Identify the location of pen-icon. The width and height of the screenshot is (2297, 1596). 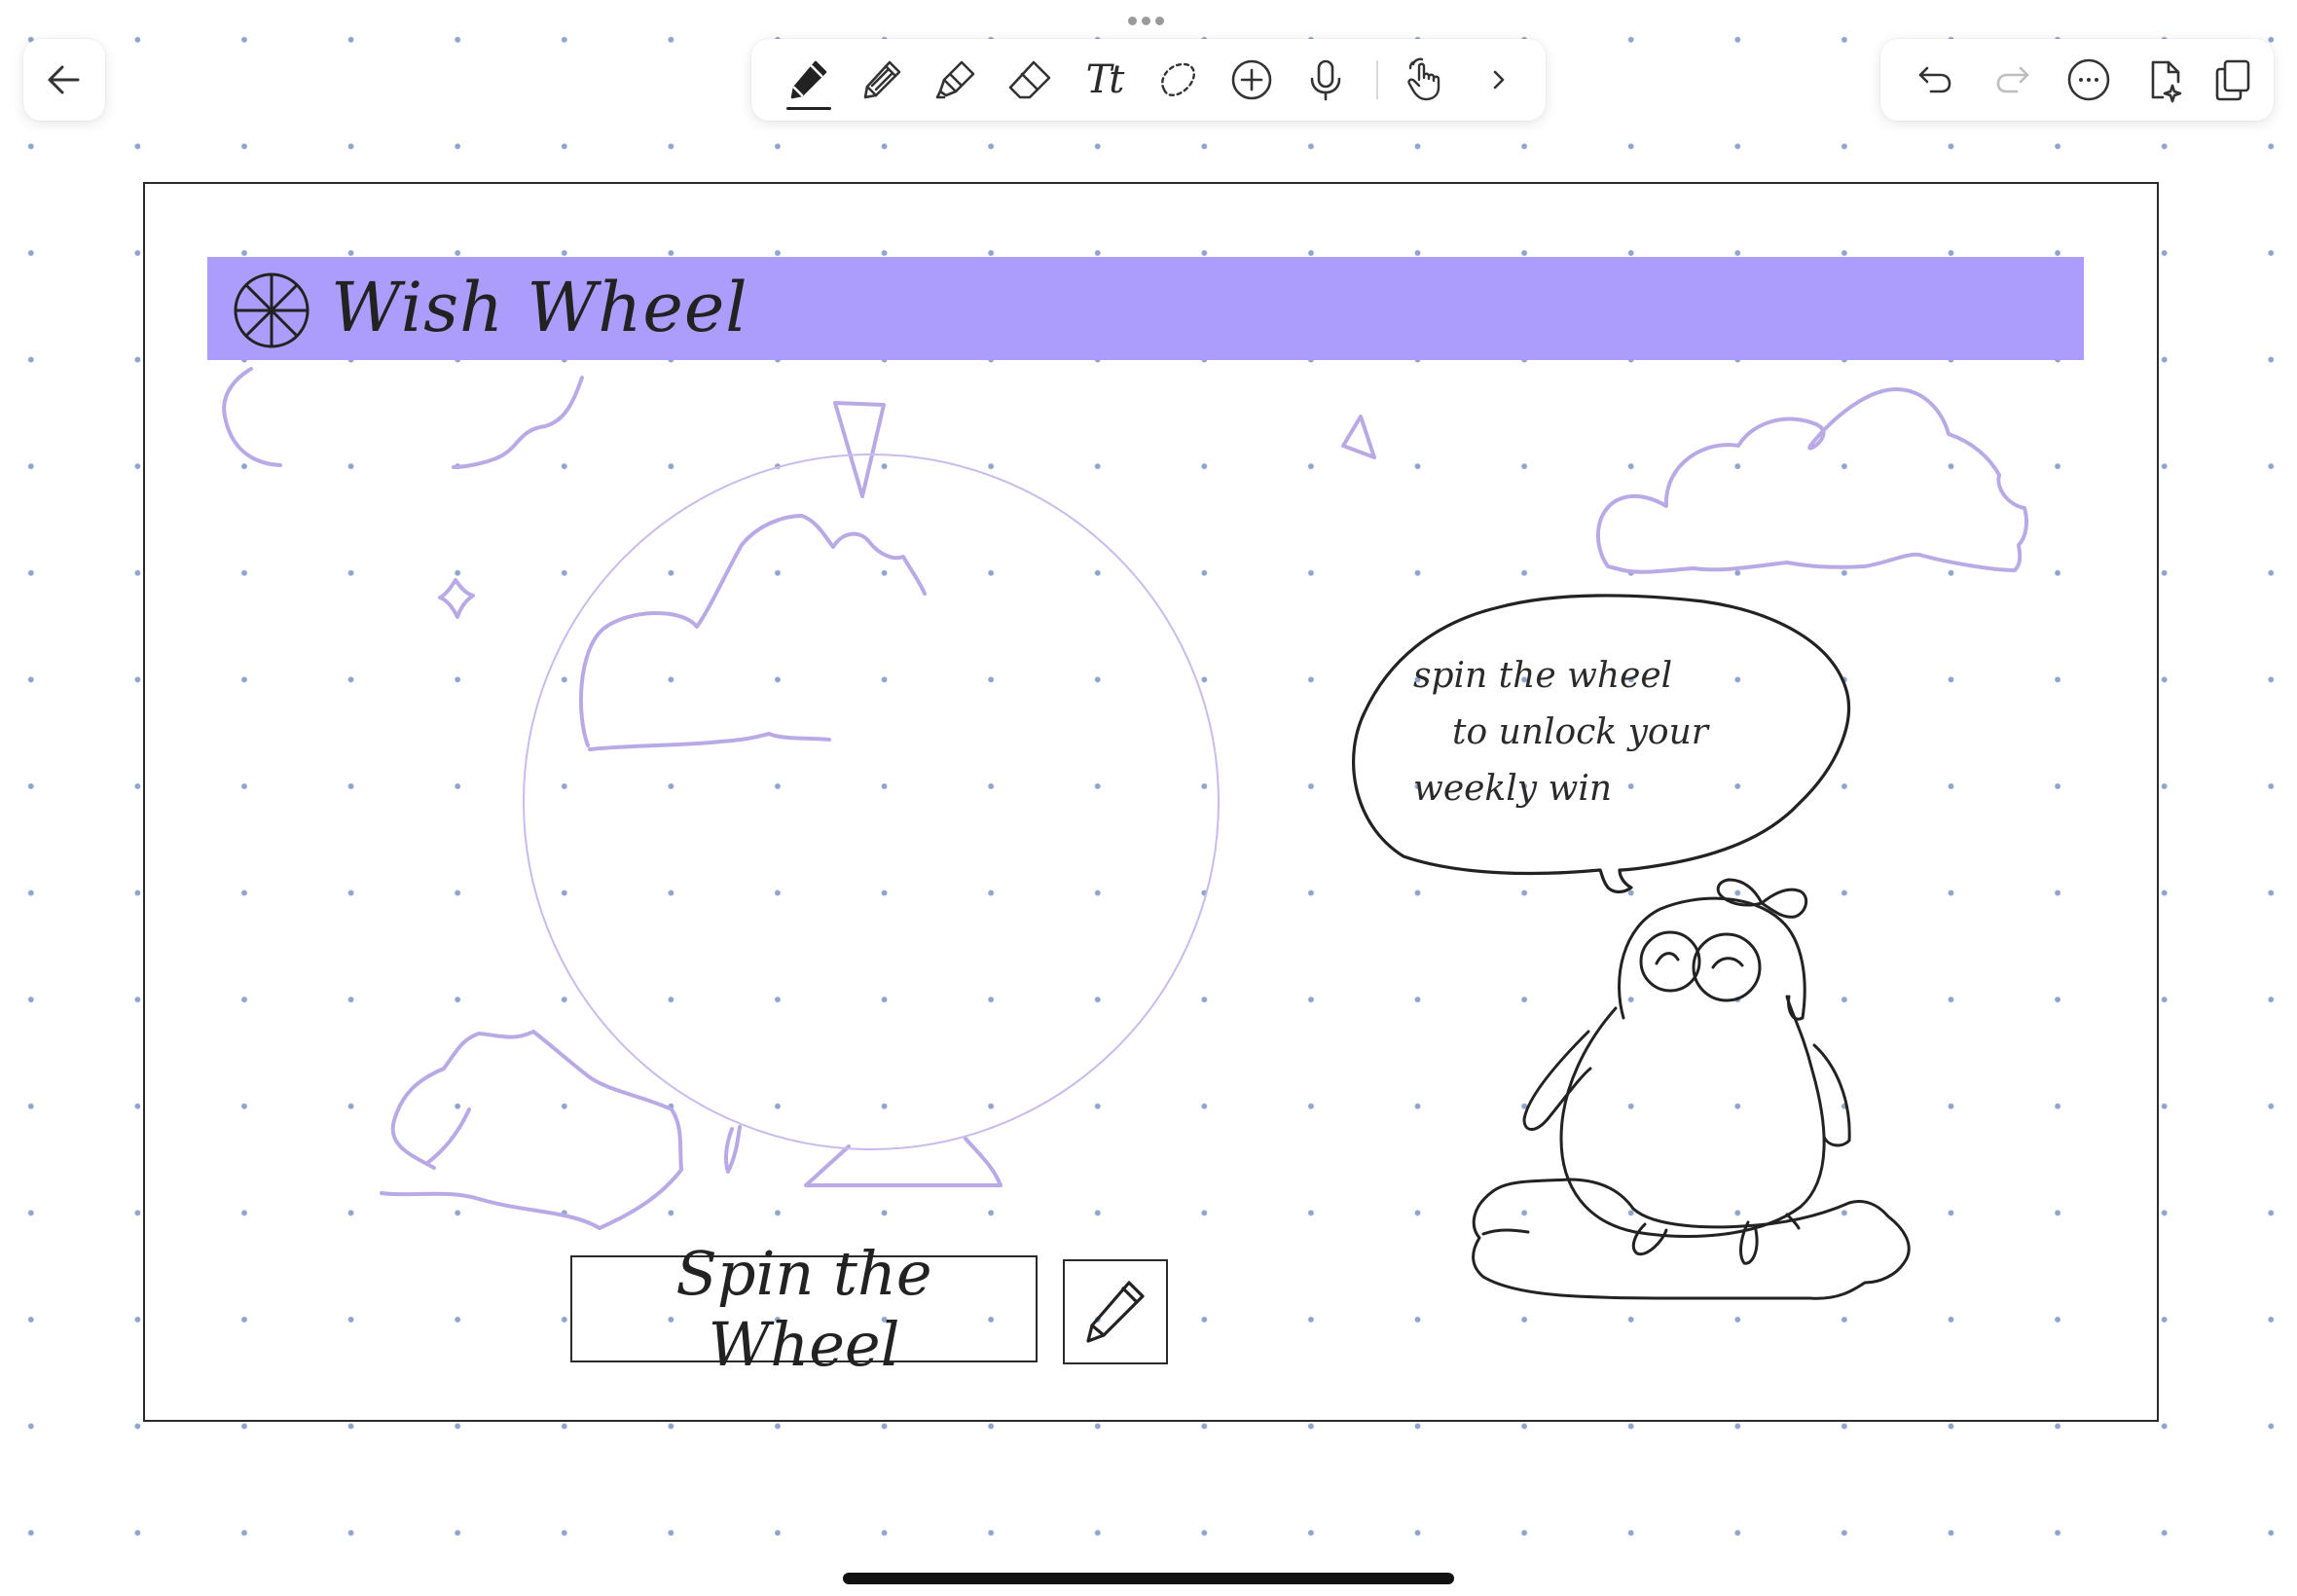
(808, 80).